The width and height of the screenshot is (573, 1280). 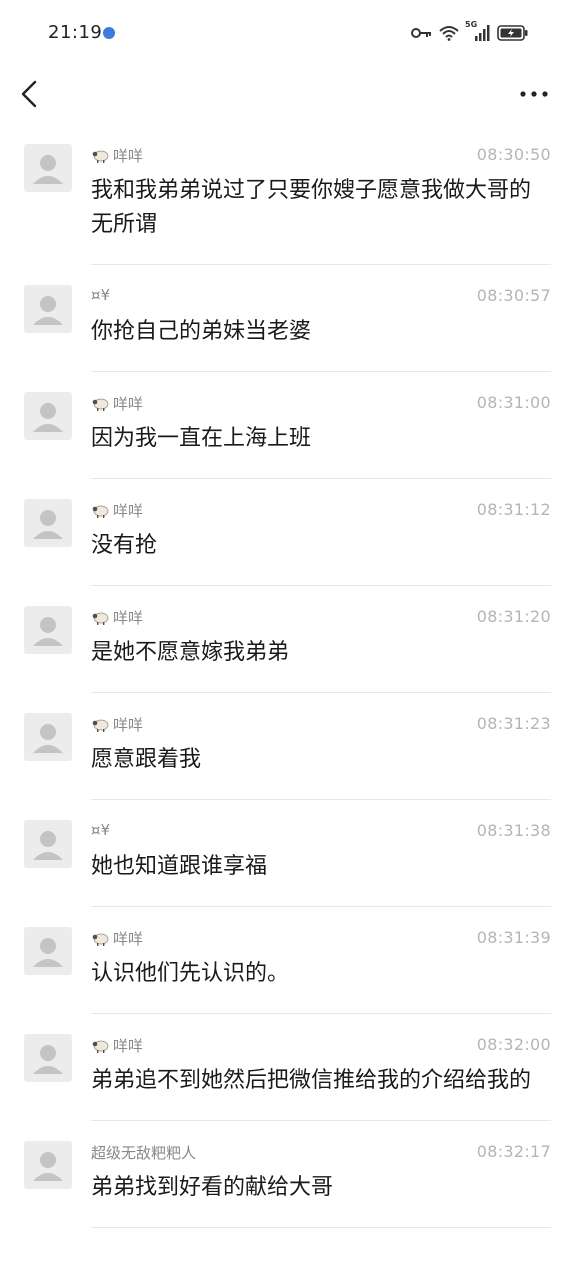 I want to click on message-time: 08:31:39, so click(x=513, y=937).